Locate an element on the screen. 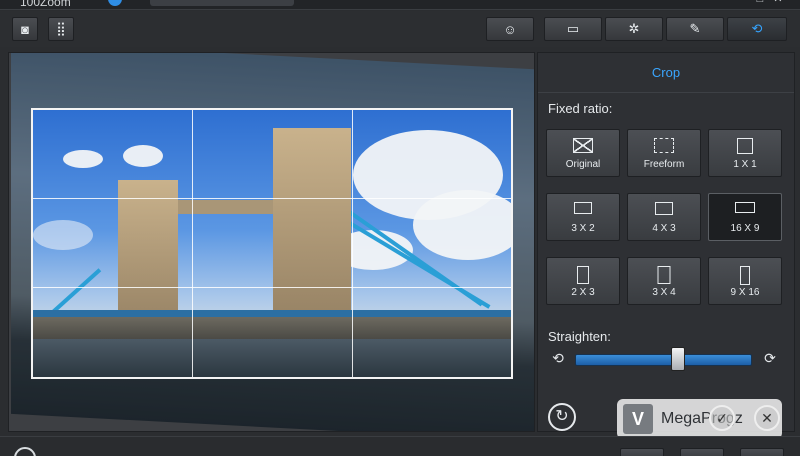 The image size is (800, 456). ratio-3x2-button: 3 X 2 is located at coordinates (583, 217).